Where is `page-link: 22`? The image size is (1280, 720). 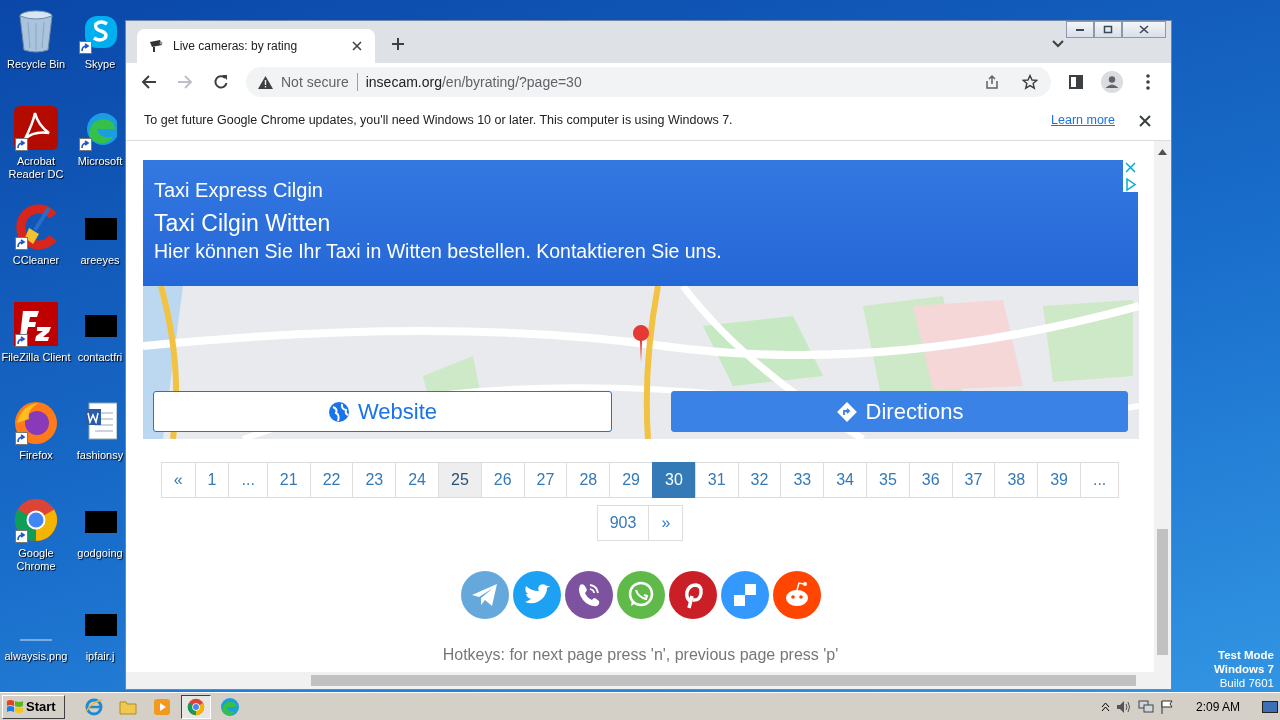 page-link: 22 is located at coordinates (331, 480).